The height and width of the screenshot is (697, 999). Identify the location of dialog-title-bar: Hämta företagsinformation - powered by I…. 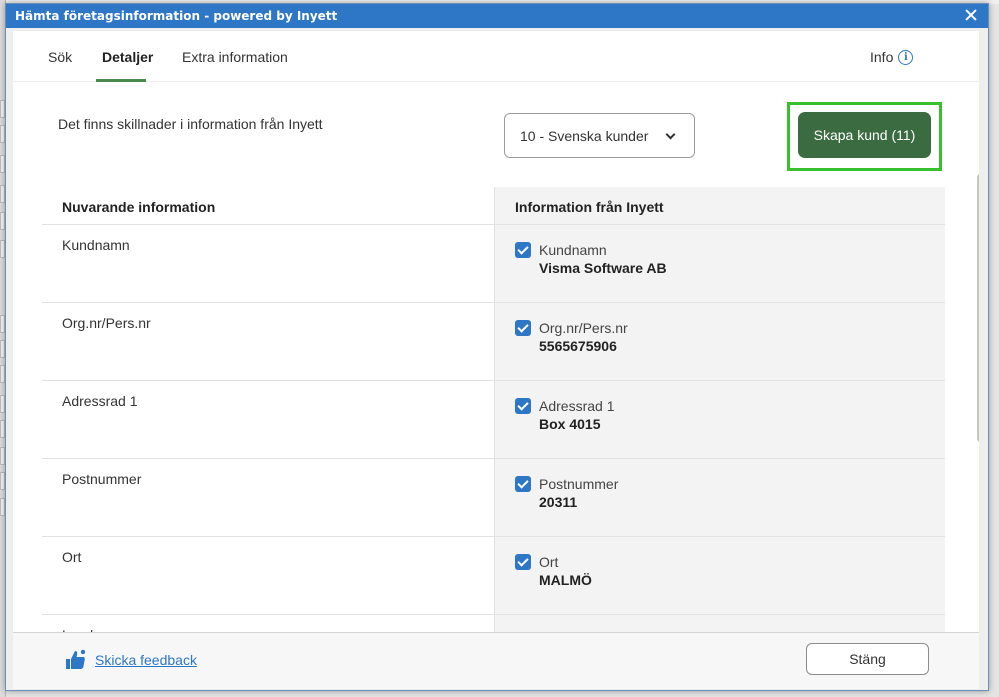
(497, 16).